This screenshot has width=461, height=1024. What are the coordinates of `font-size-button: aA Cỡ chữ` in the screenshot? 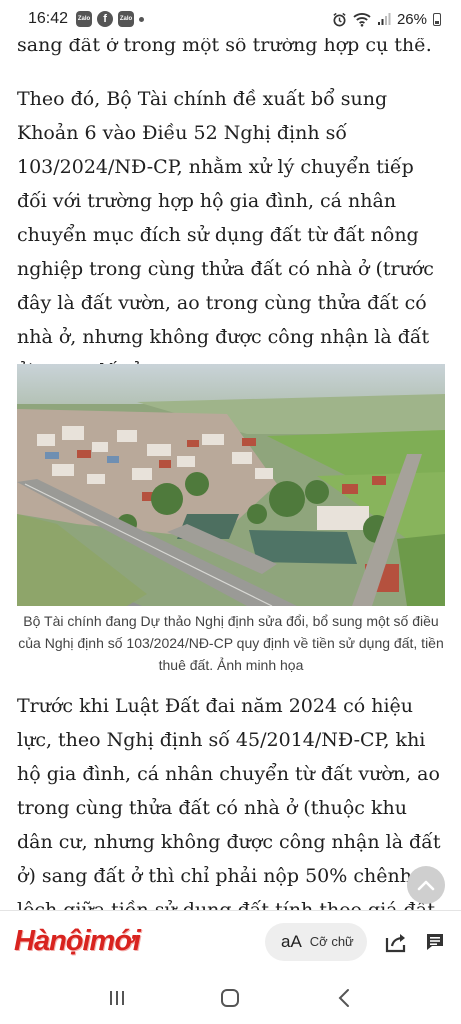 It's located at (316, 941).